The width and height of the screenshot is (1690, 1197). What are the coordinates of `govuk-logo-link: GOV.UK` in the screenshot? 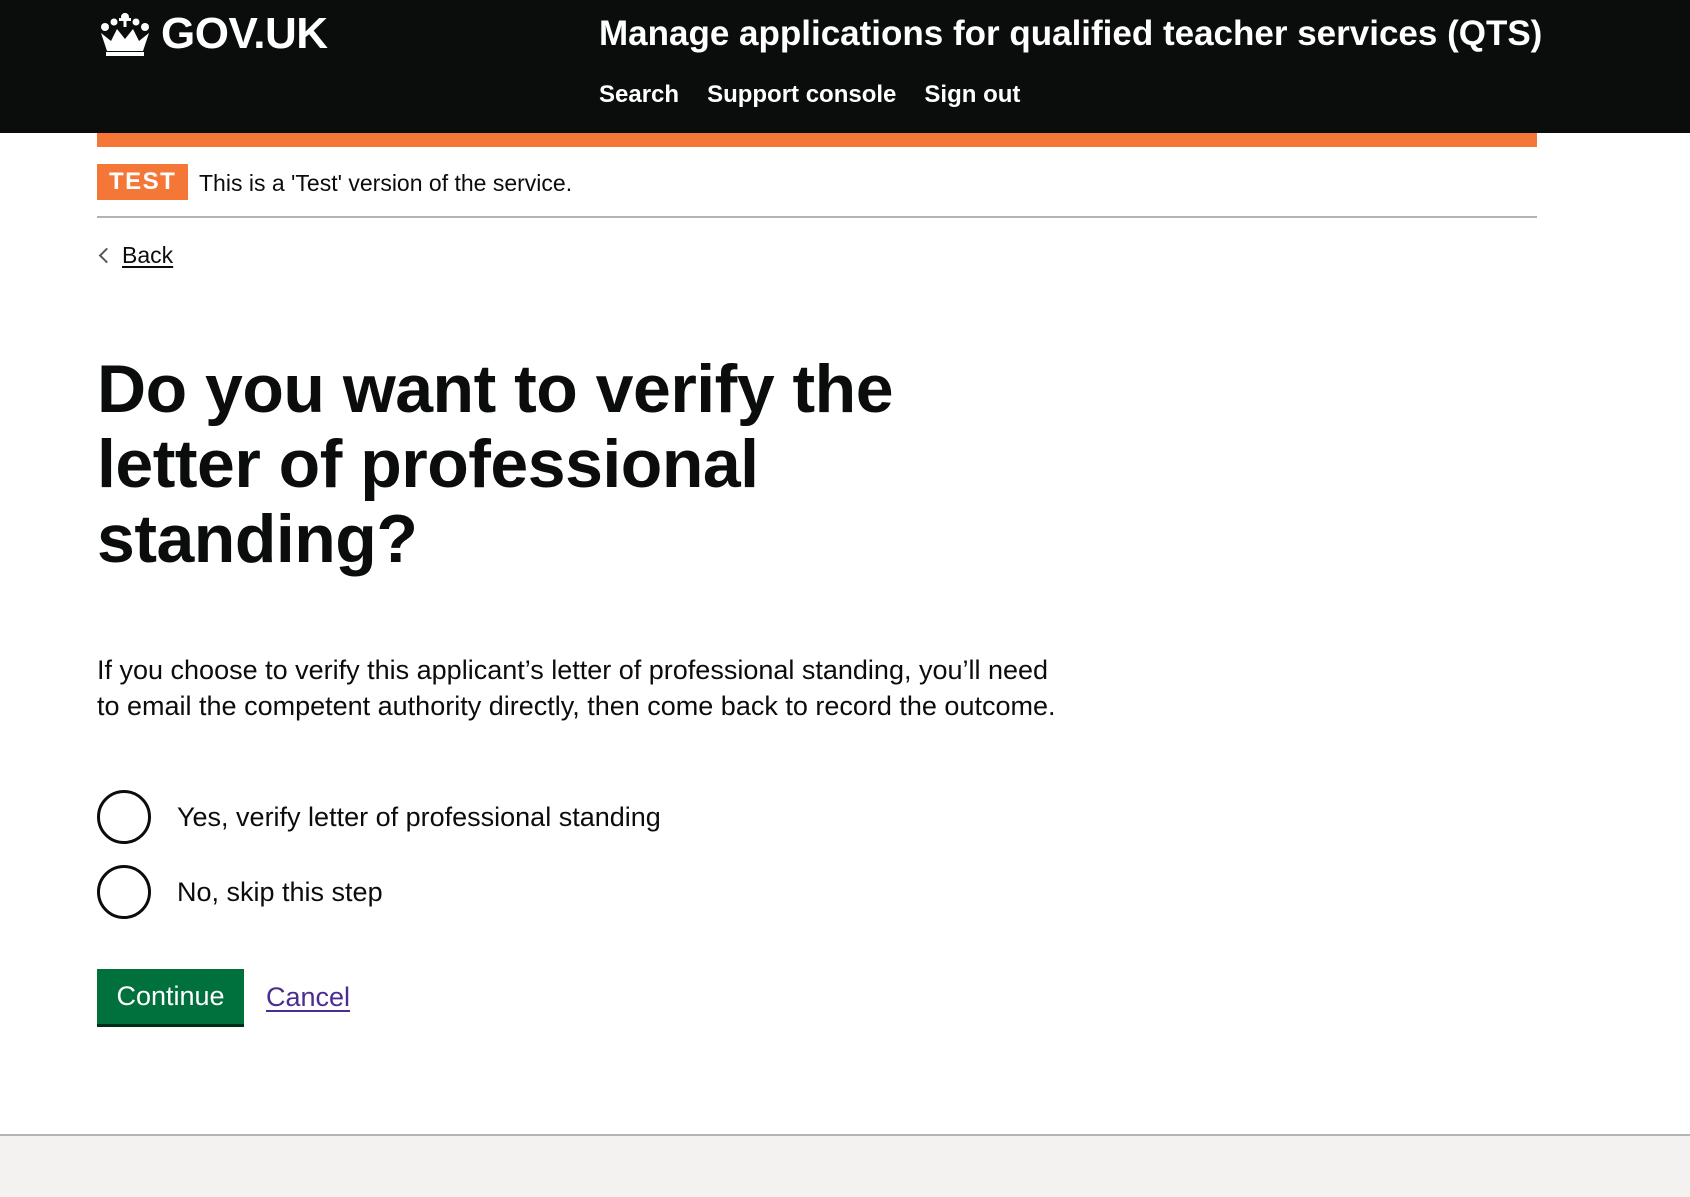 It's located at (212, 34).